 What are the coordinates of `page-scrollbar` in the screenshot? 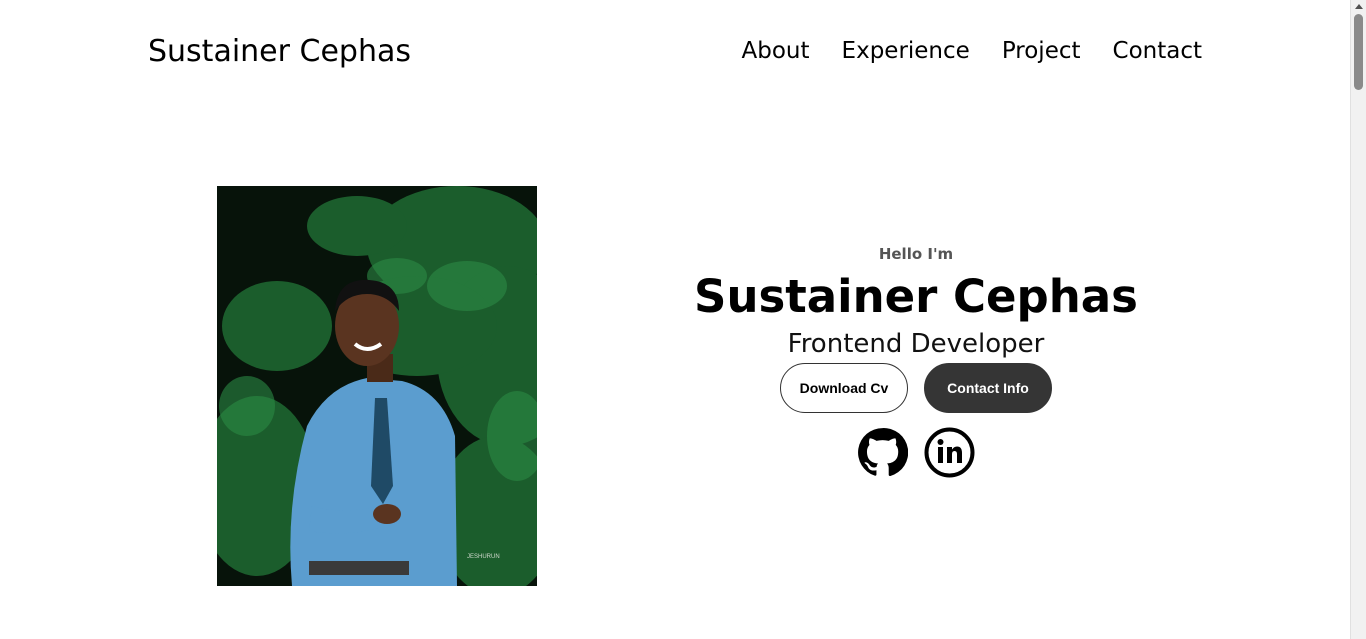 It's located at (1358, 319).